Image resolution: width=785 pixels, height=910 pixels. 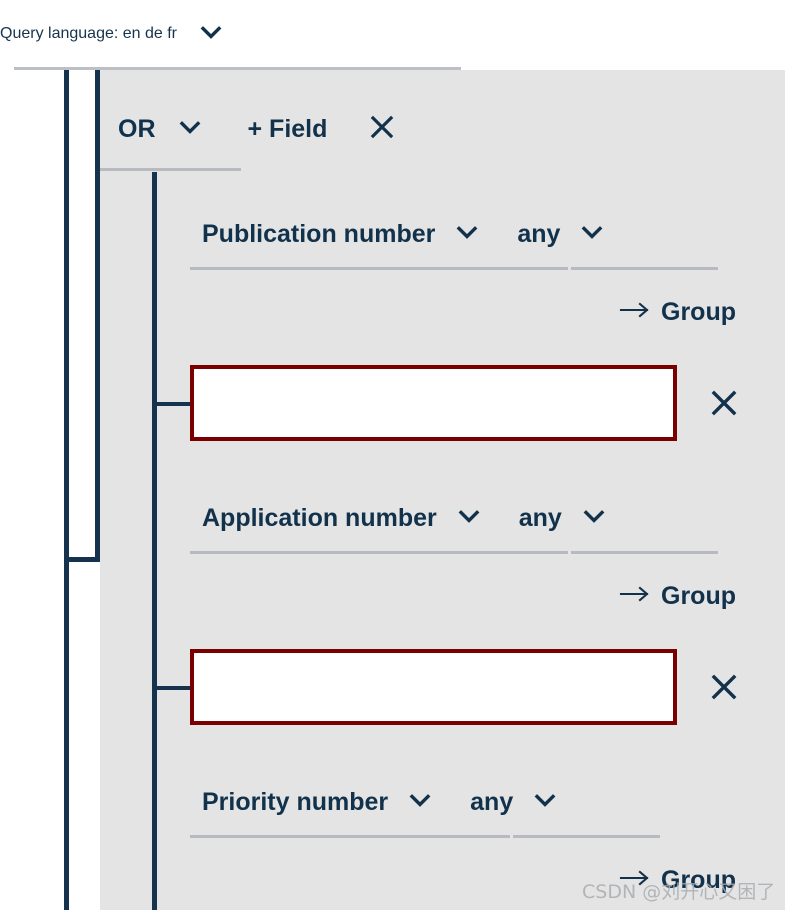 What do you see at coordinates (154, 541) in the screenshot?
I see `tree-branch-inner` at bounding box center [154, 541].